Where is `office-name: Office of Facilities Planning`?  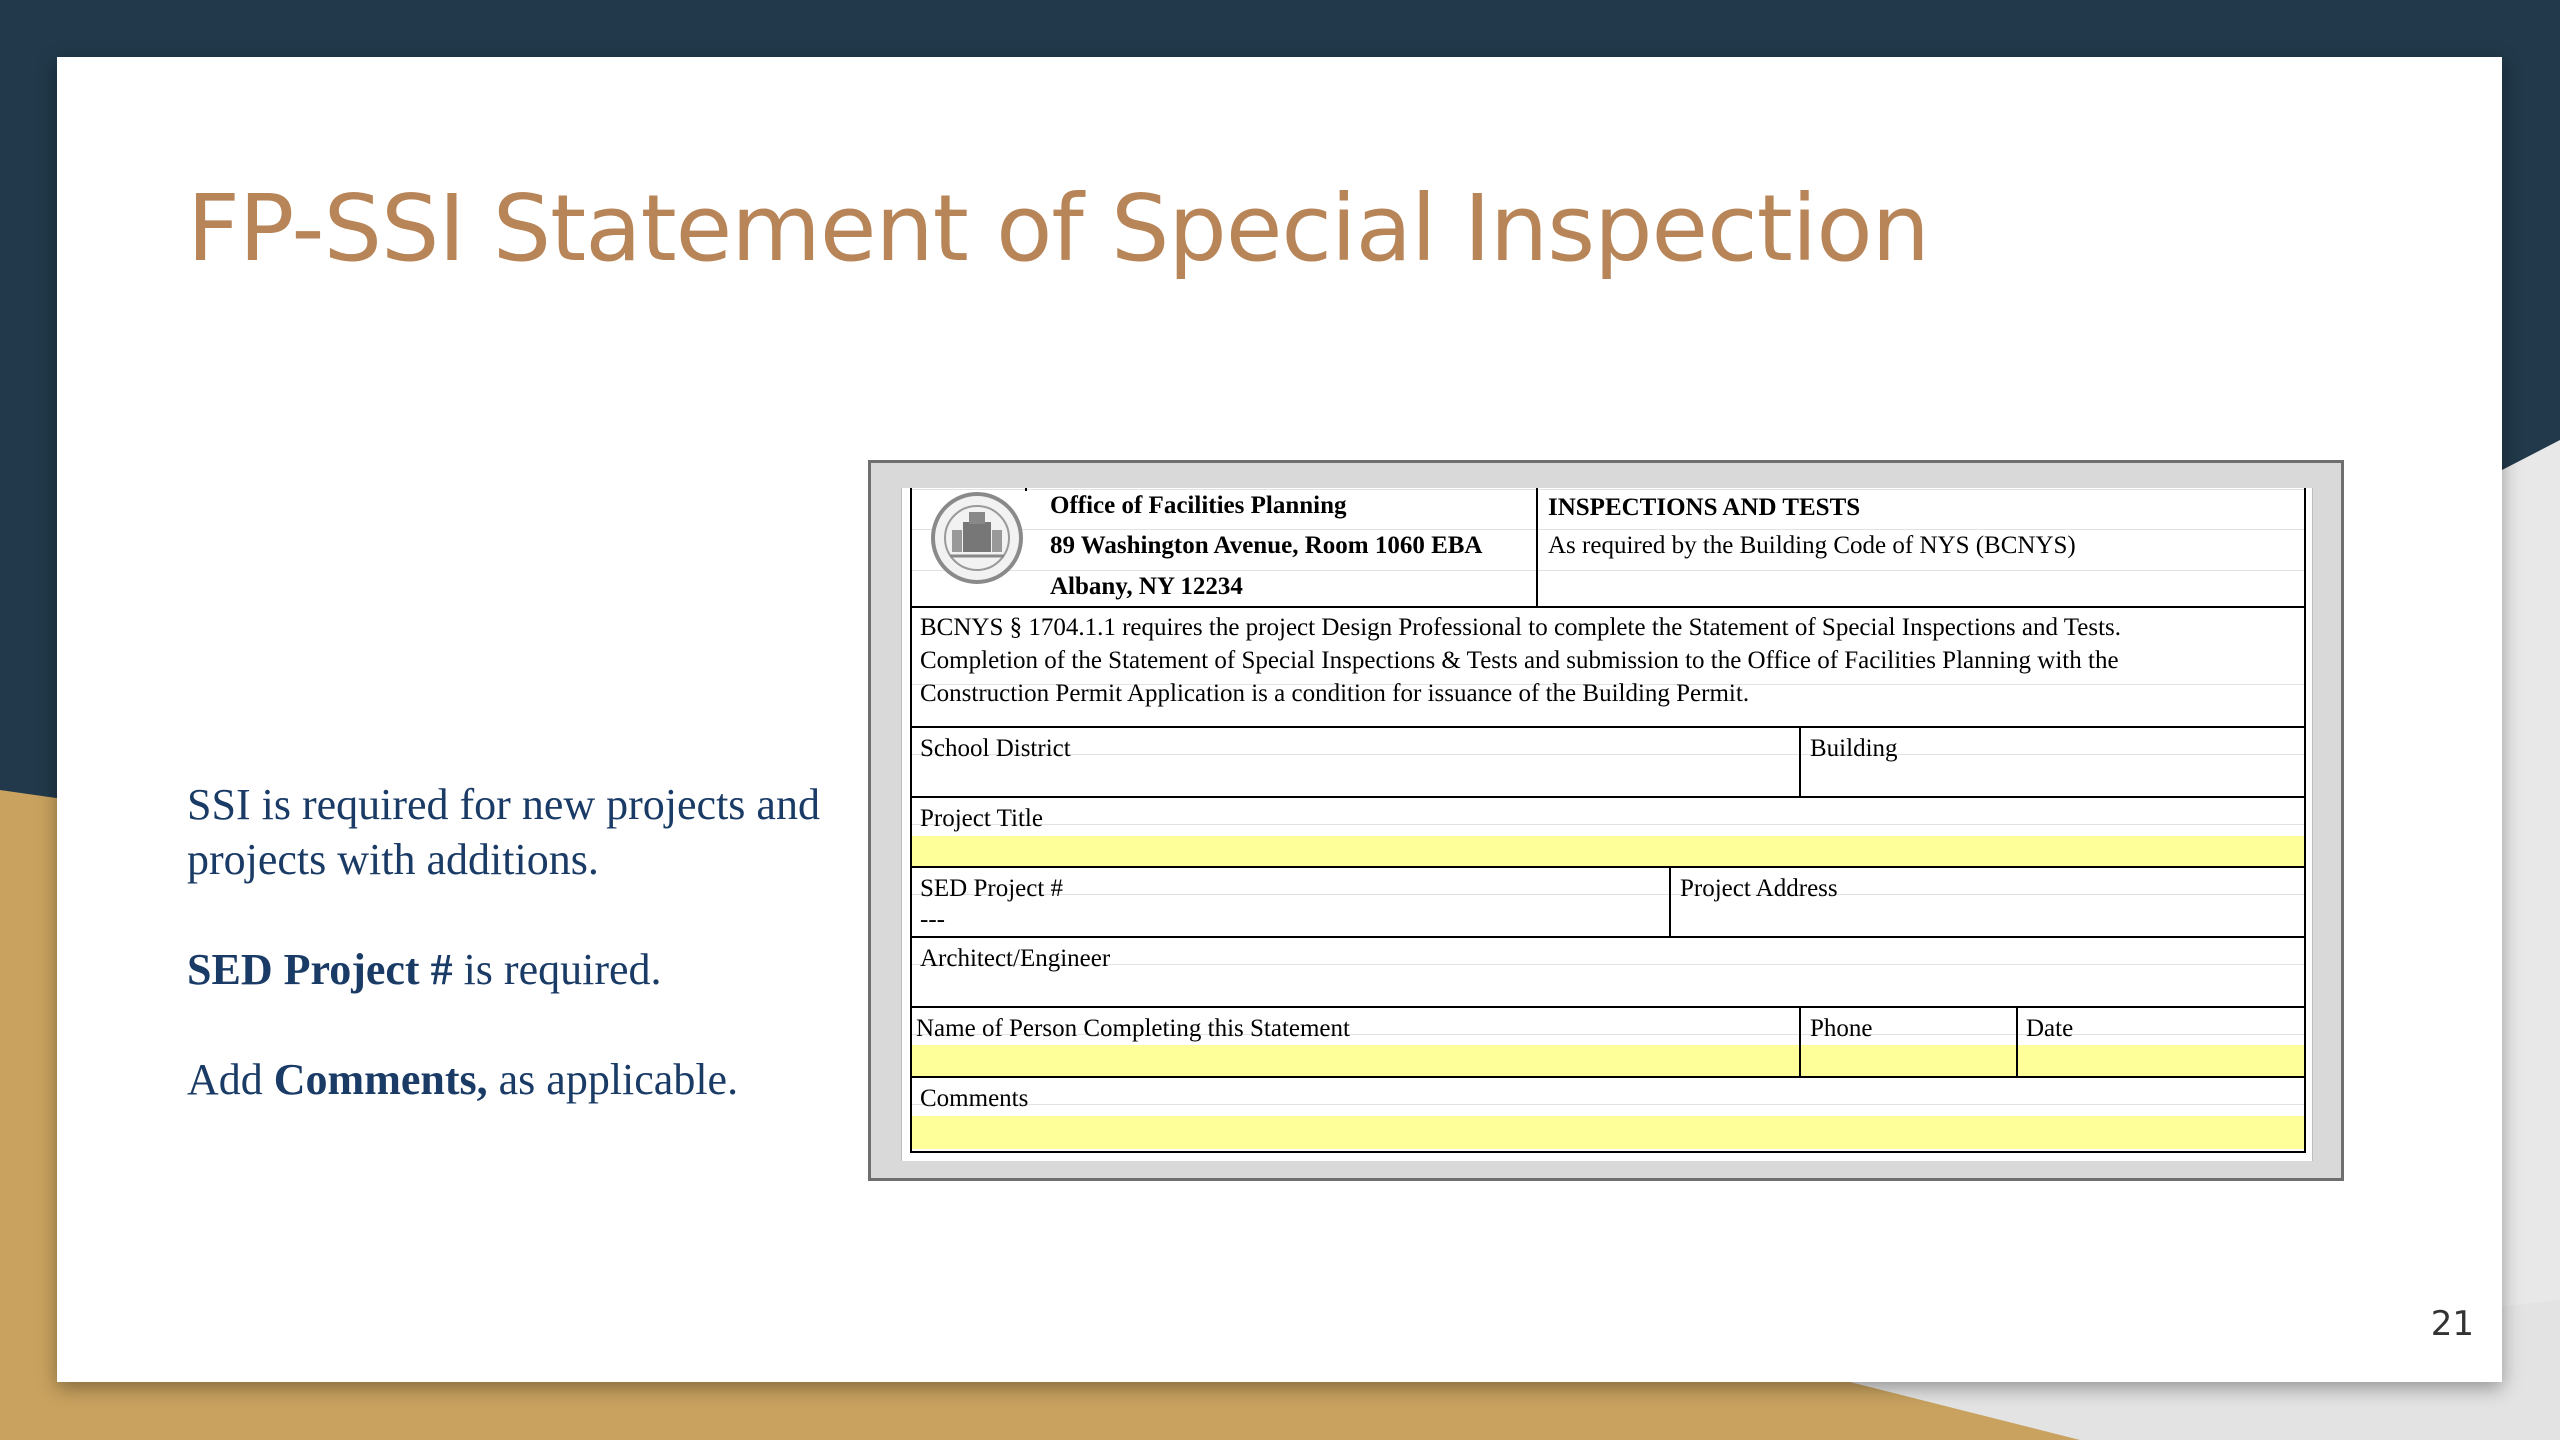
office-name: Office of Facilities Planning is located at coordinates (1198, 505).